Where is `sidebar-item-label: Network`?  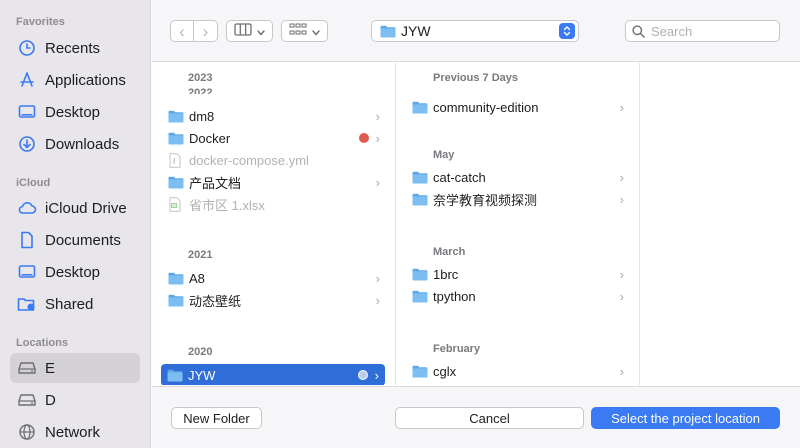
sidebar-item-label: Network is located at coordinates (73, 432).